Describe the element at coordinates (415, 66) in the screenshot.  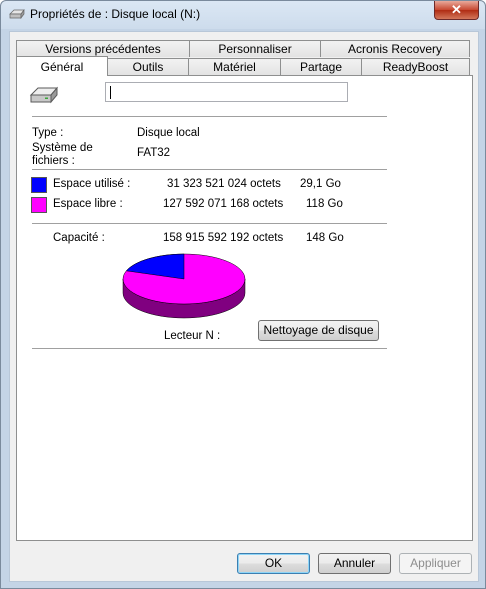
I see `tab-readyboost: ReadyBoost` at that location.